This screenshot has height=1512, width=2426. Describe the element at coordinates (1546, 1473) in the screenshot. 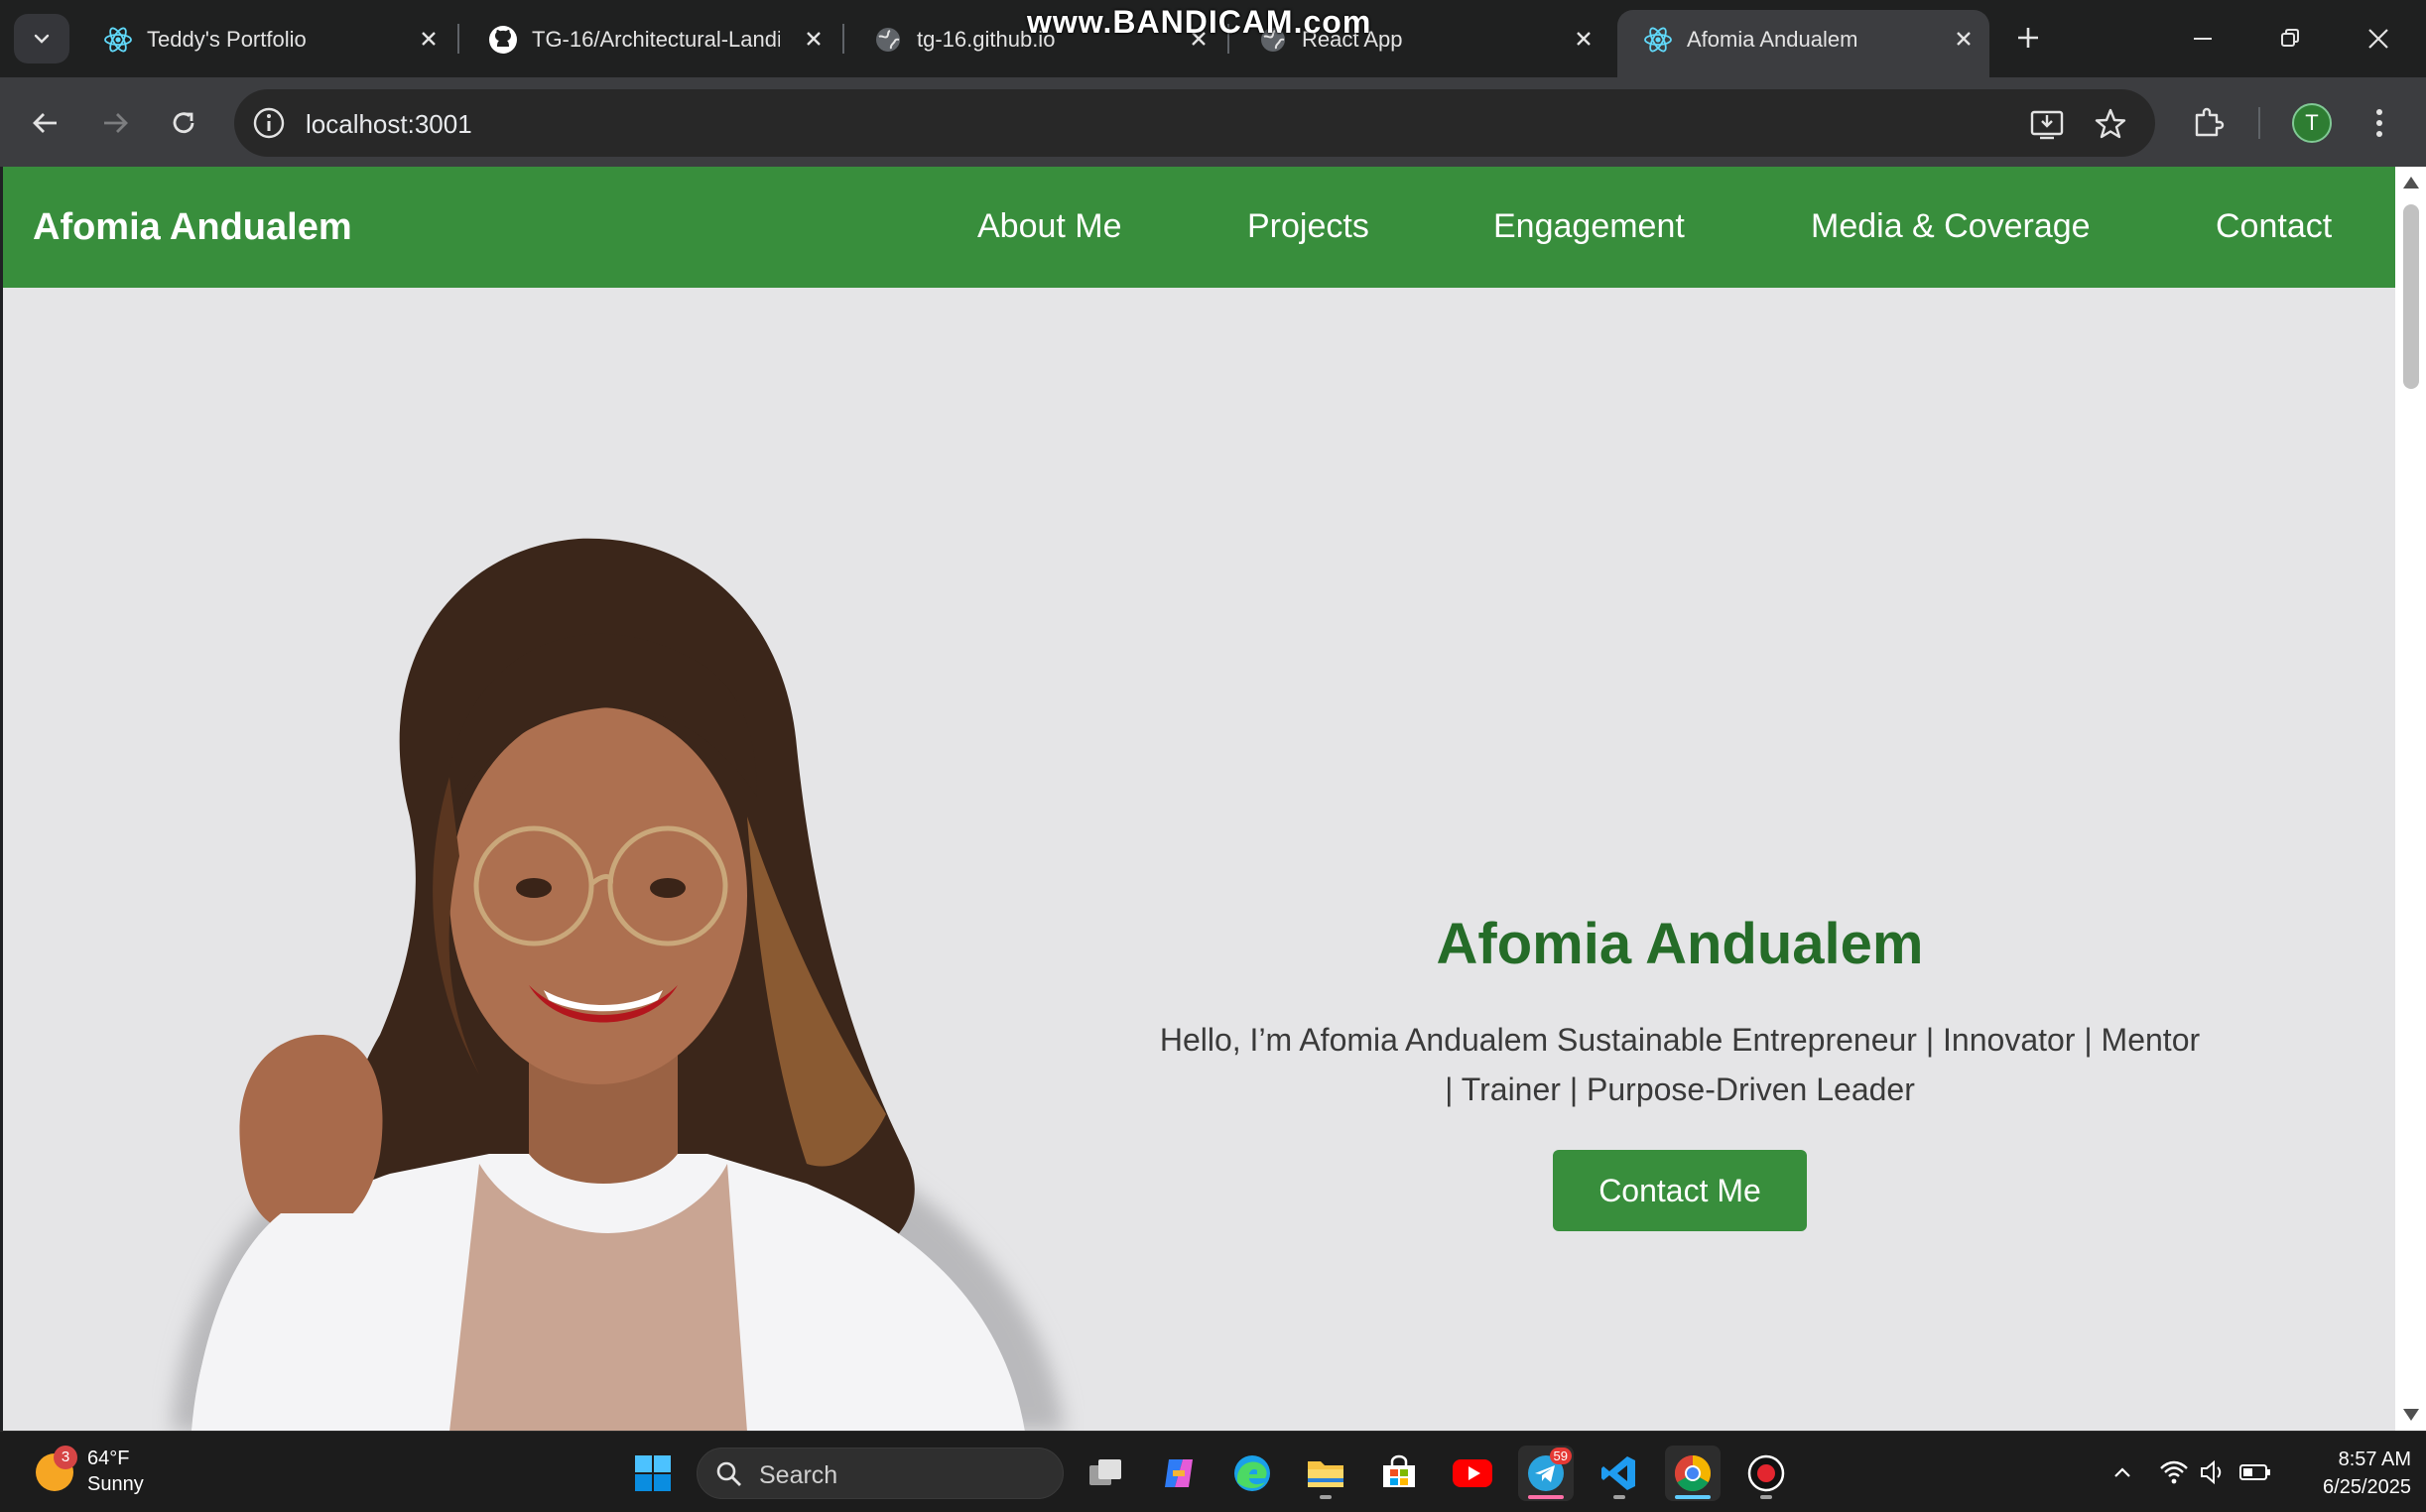

I see `telegram-app: 59` at that location.